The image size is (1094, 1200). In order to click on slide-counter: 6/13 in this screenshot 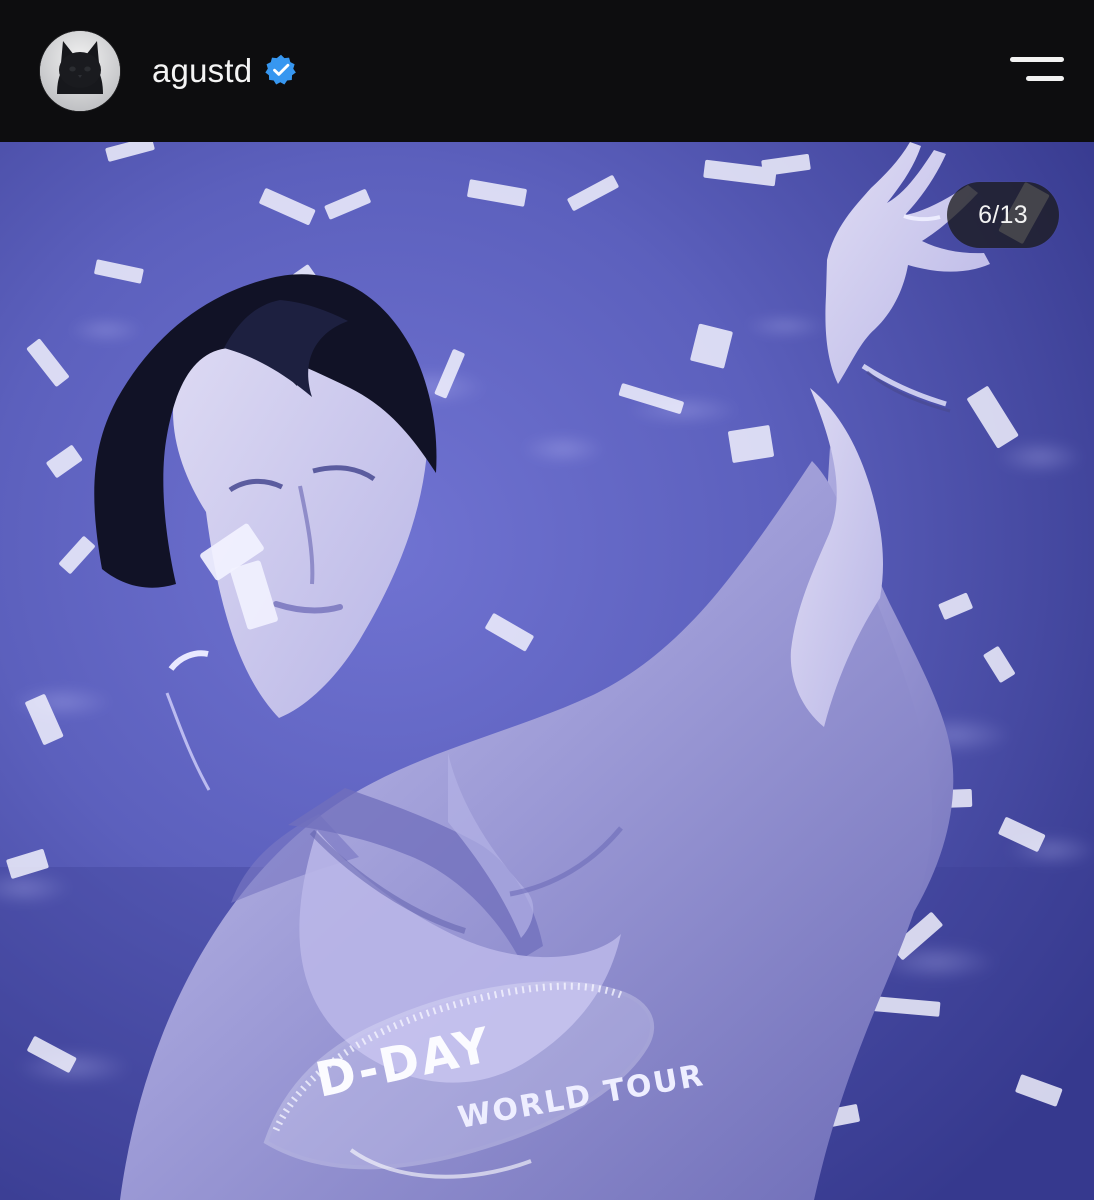, I will do `click(1003, 215)`.